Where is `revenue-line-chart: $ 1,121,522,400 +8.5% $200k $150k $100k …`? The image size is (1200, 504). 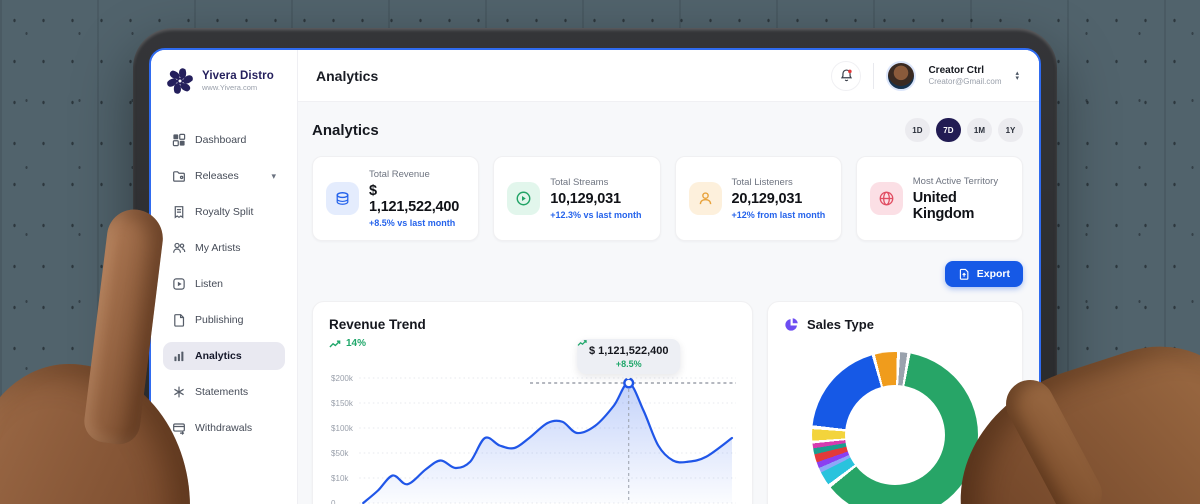
revenue-line-chart: $ 1,121,522,400 +8.5% $200k $150k $100k … is located at coordinates (532, 421).